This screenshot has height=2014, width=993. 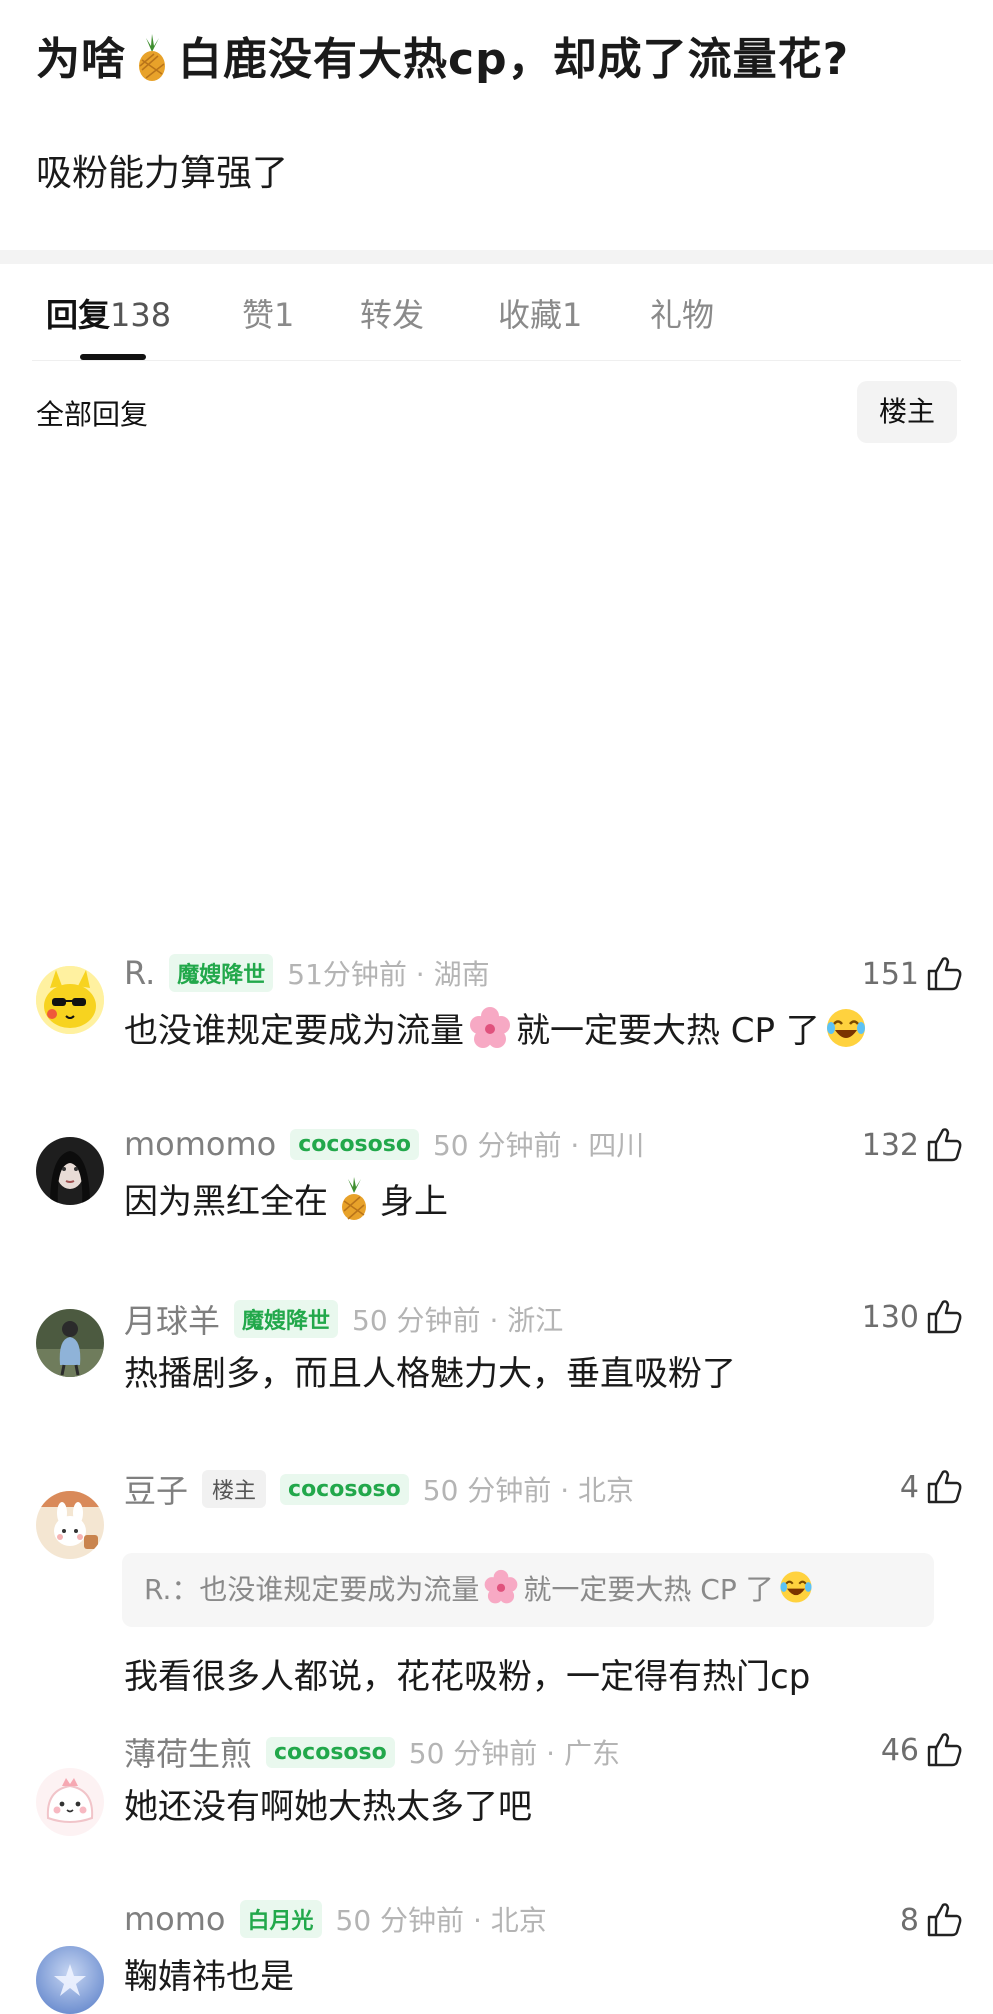 I want to click on quoted-reply: R.：也没谁规定要成为流量 就一定要大热 CP 了, so click(x=528, y=1590).